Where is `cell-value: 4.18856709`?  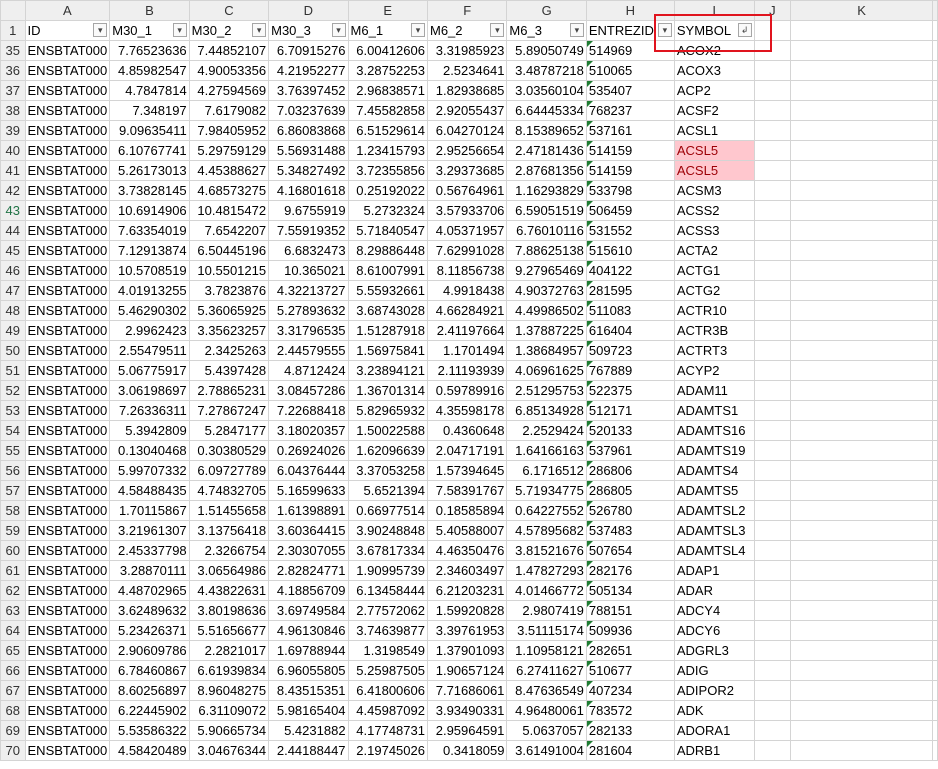 cell-value: 4.18856709 is located at coordinates (308, 590).